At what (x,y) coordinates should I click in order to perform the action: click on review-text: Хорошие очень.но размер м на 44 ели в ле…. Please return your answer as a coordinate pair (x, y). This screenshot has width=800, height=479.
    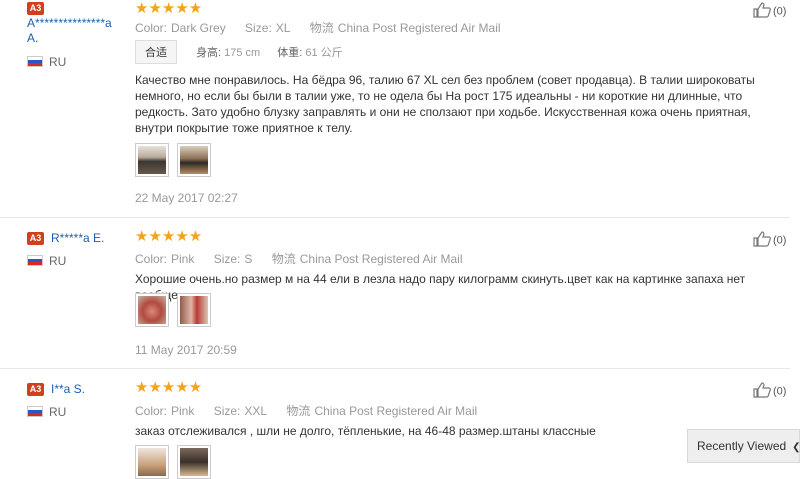
    Looking at the image, I should click on (440, 287).